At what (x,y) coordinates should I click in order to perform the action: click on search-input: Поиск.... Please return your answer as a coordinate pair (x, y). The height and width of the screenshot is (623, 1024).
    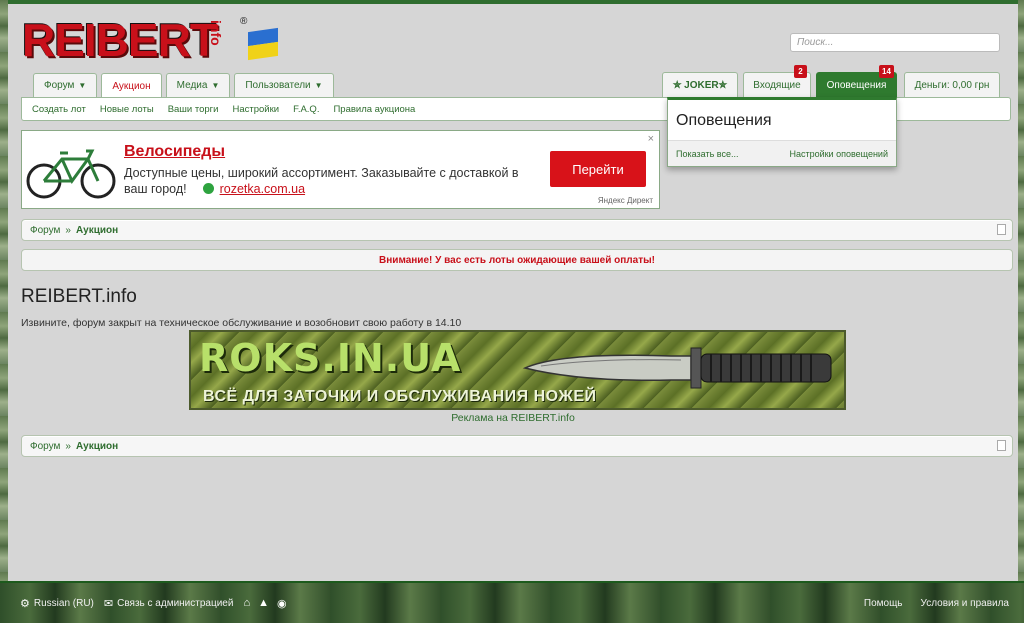
    Looking at the image, I should click on (895, 42).